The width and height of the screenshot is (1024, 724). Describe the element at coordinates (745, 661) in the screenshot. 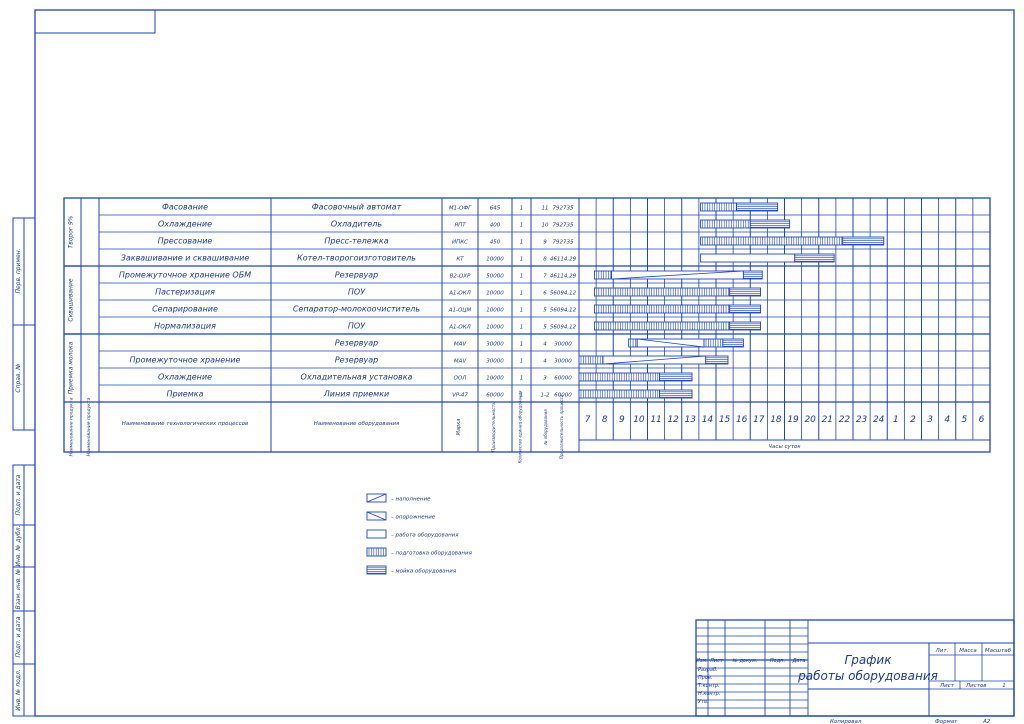

I see `stamp-col-header: № докум.` at that location.